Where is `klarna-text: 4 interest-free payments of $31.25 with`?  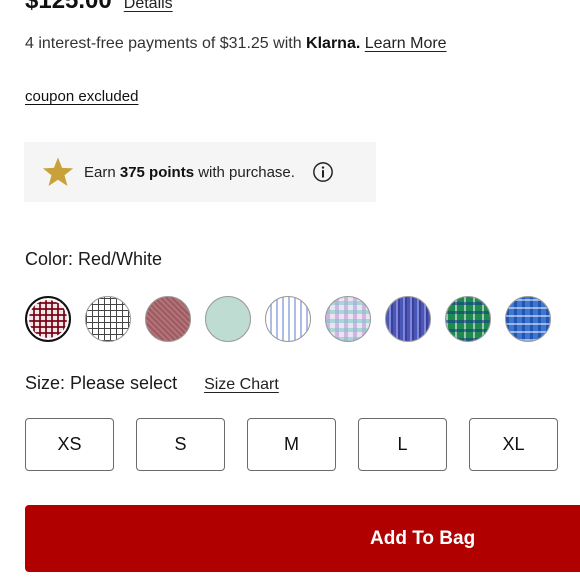 klarna-text: 4 interest-free payments of $31.25 with is located at coordinates (166, 43).